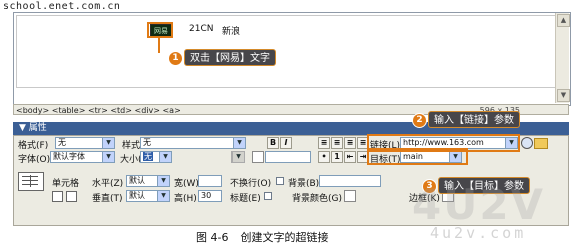 The image size is (580, 245). What do you see at coordinates (108, 184) in the screenshot?
I see `horz-label: 水平(Z)` at bounding box center [108, 184].